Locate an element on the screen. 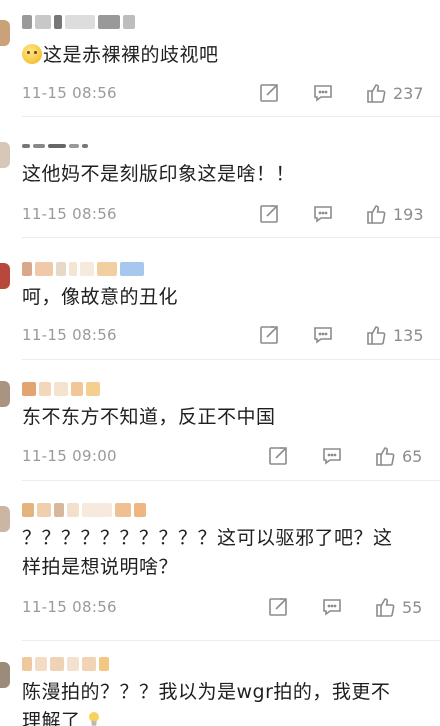 This screenshot has height=726, width=440. comment-text-line: 陈漫拍的？？？我以为是wgr拍的，我更不 is located at coordinates (206, 692).